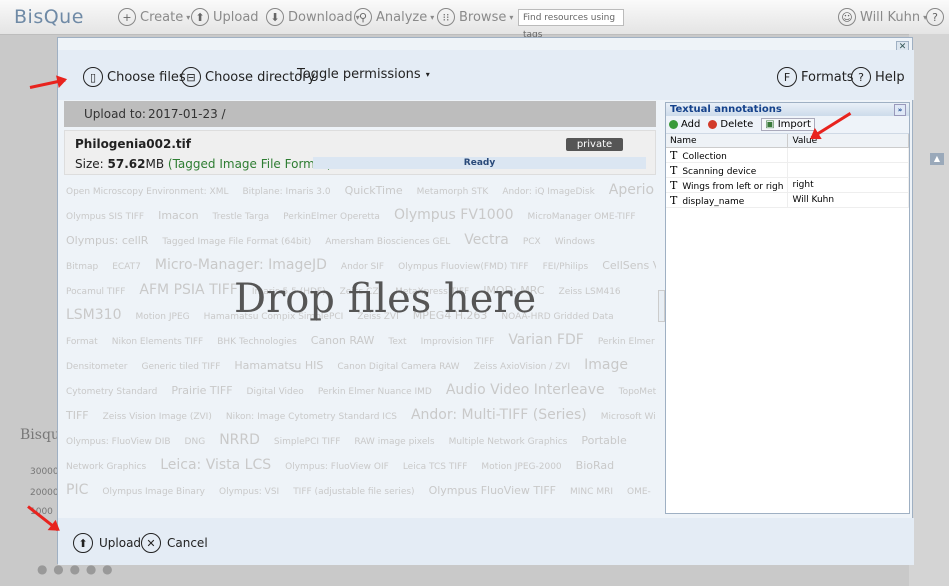  What do you see at coordinates (479, 163) in the screenshot?
I see `upload-status: Ready` at bounding box center [479, 163].